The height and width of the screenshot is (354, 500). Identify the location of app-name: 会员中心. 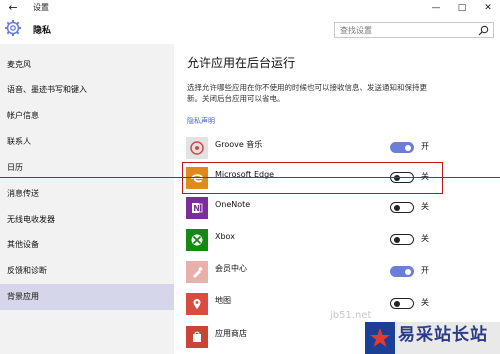
(231, 268).